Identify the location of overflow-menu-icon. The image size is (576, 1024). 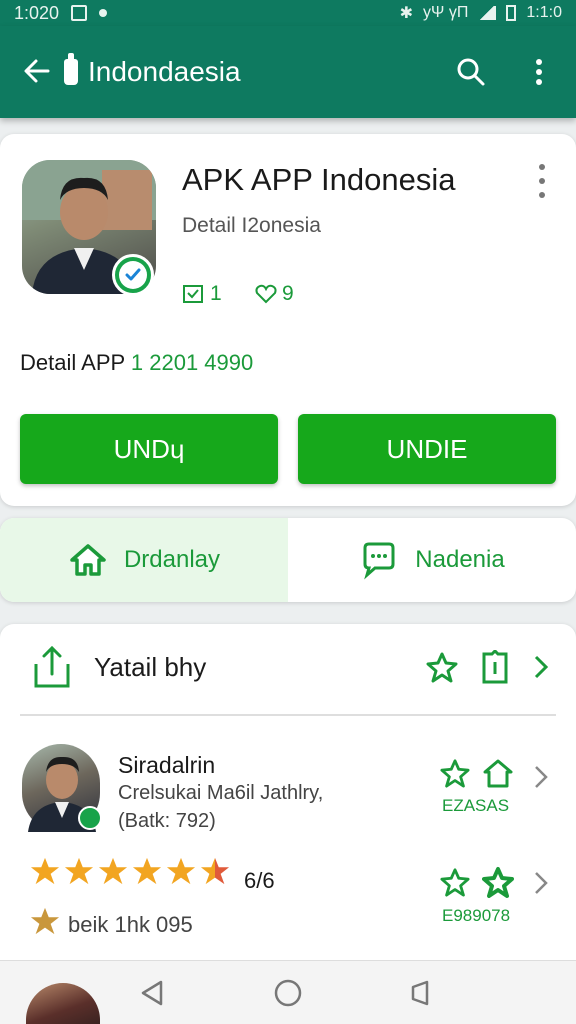
(539, 72).